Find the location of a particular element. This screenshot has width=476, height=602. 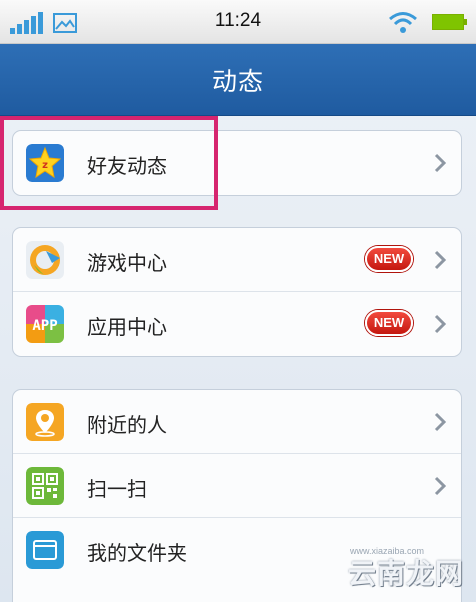

status-bar: 11:24 is located at coordinates (238, 22).